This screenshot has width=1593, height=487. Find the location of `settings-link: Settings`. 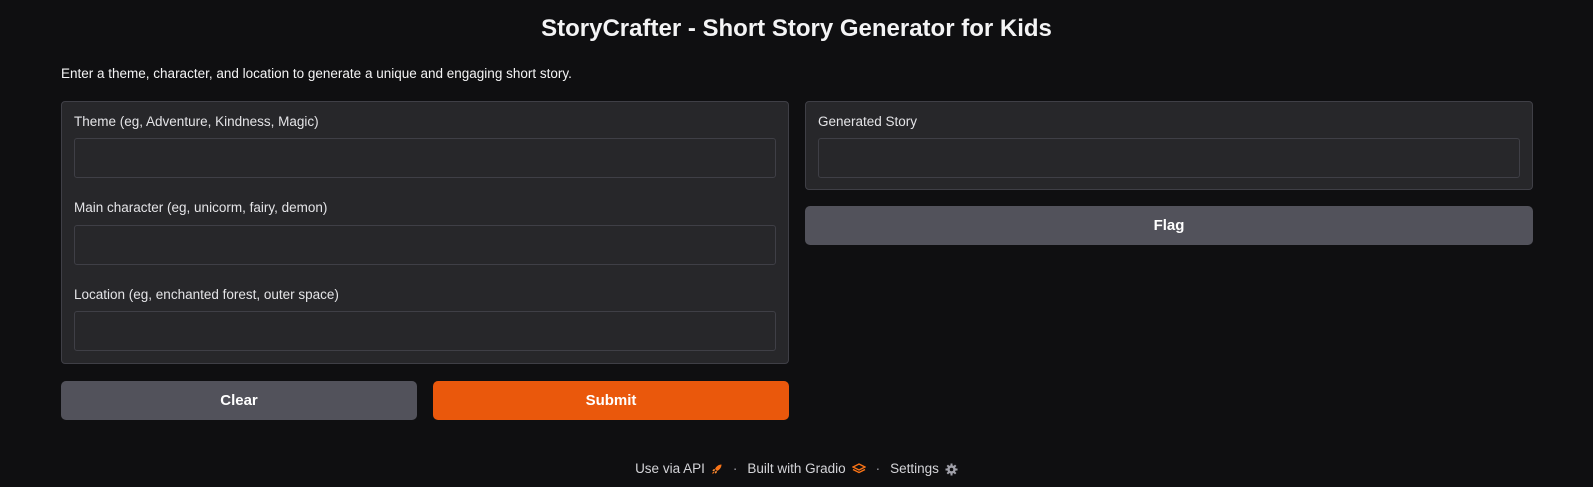

settings-link: Settings is located at coordinates (924, 469).